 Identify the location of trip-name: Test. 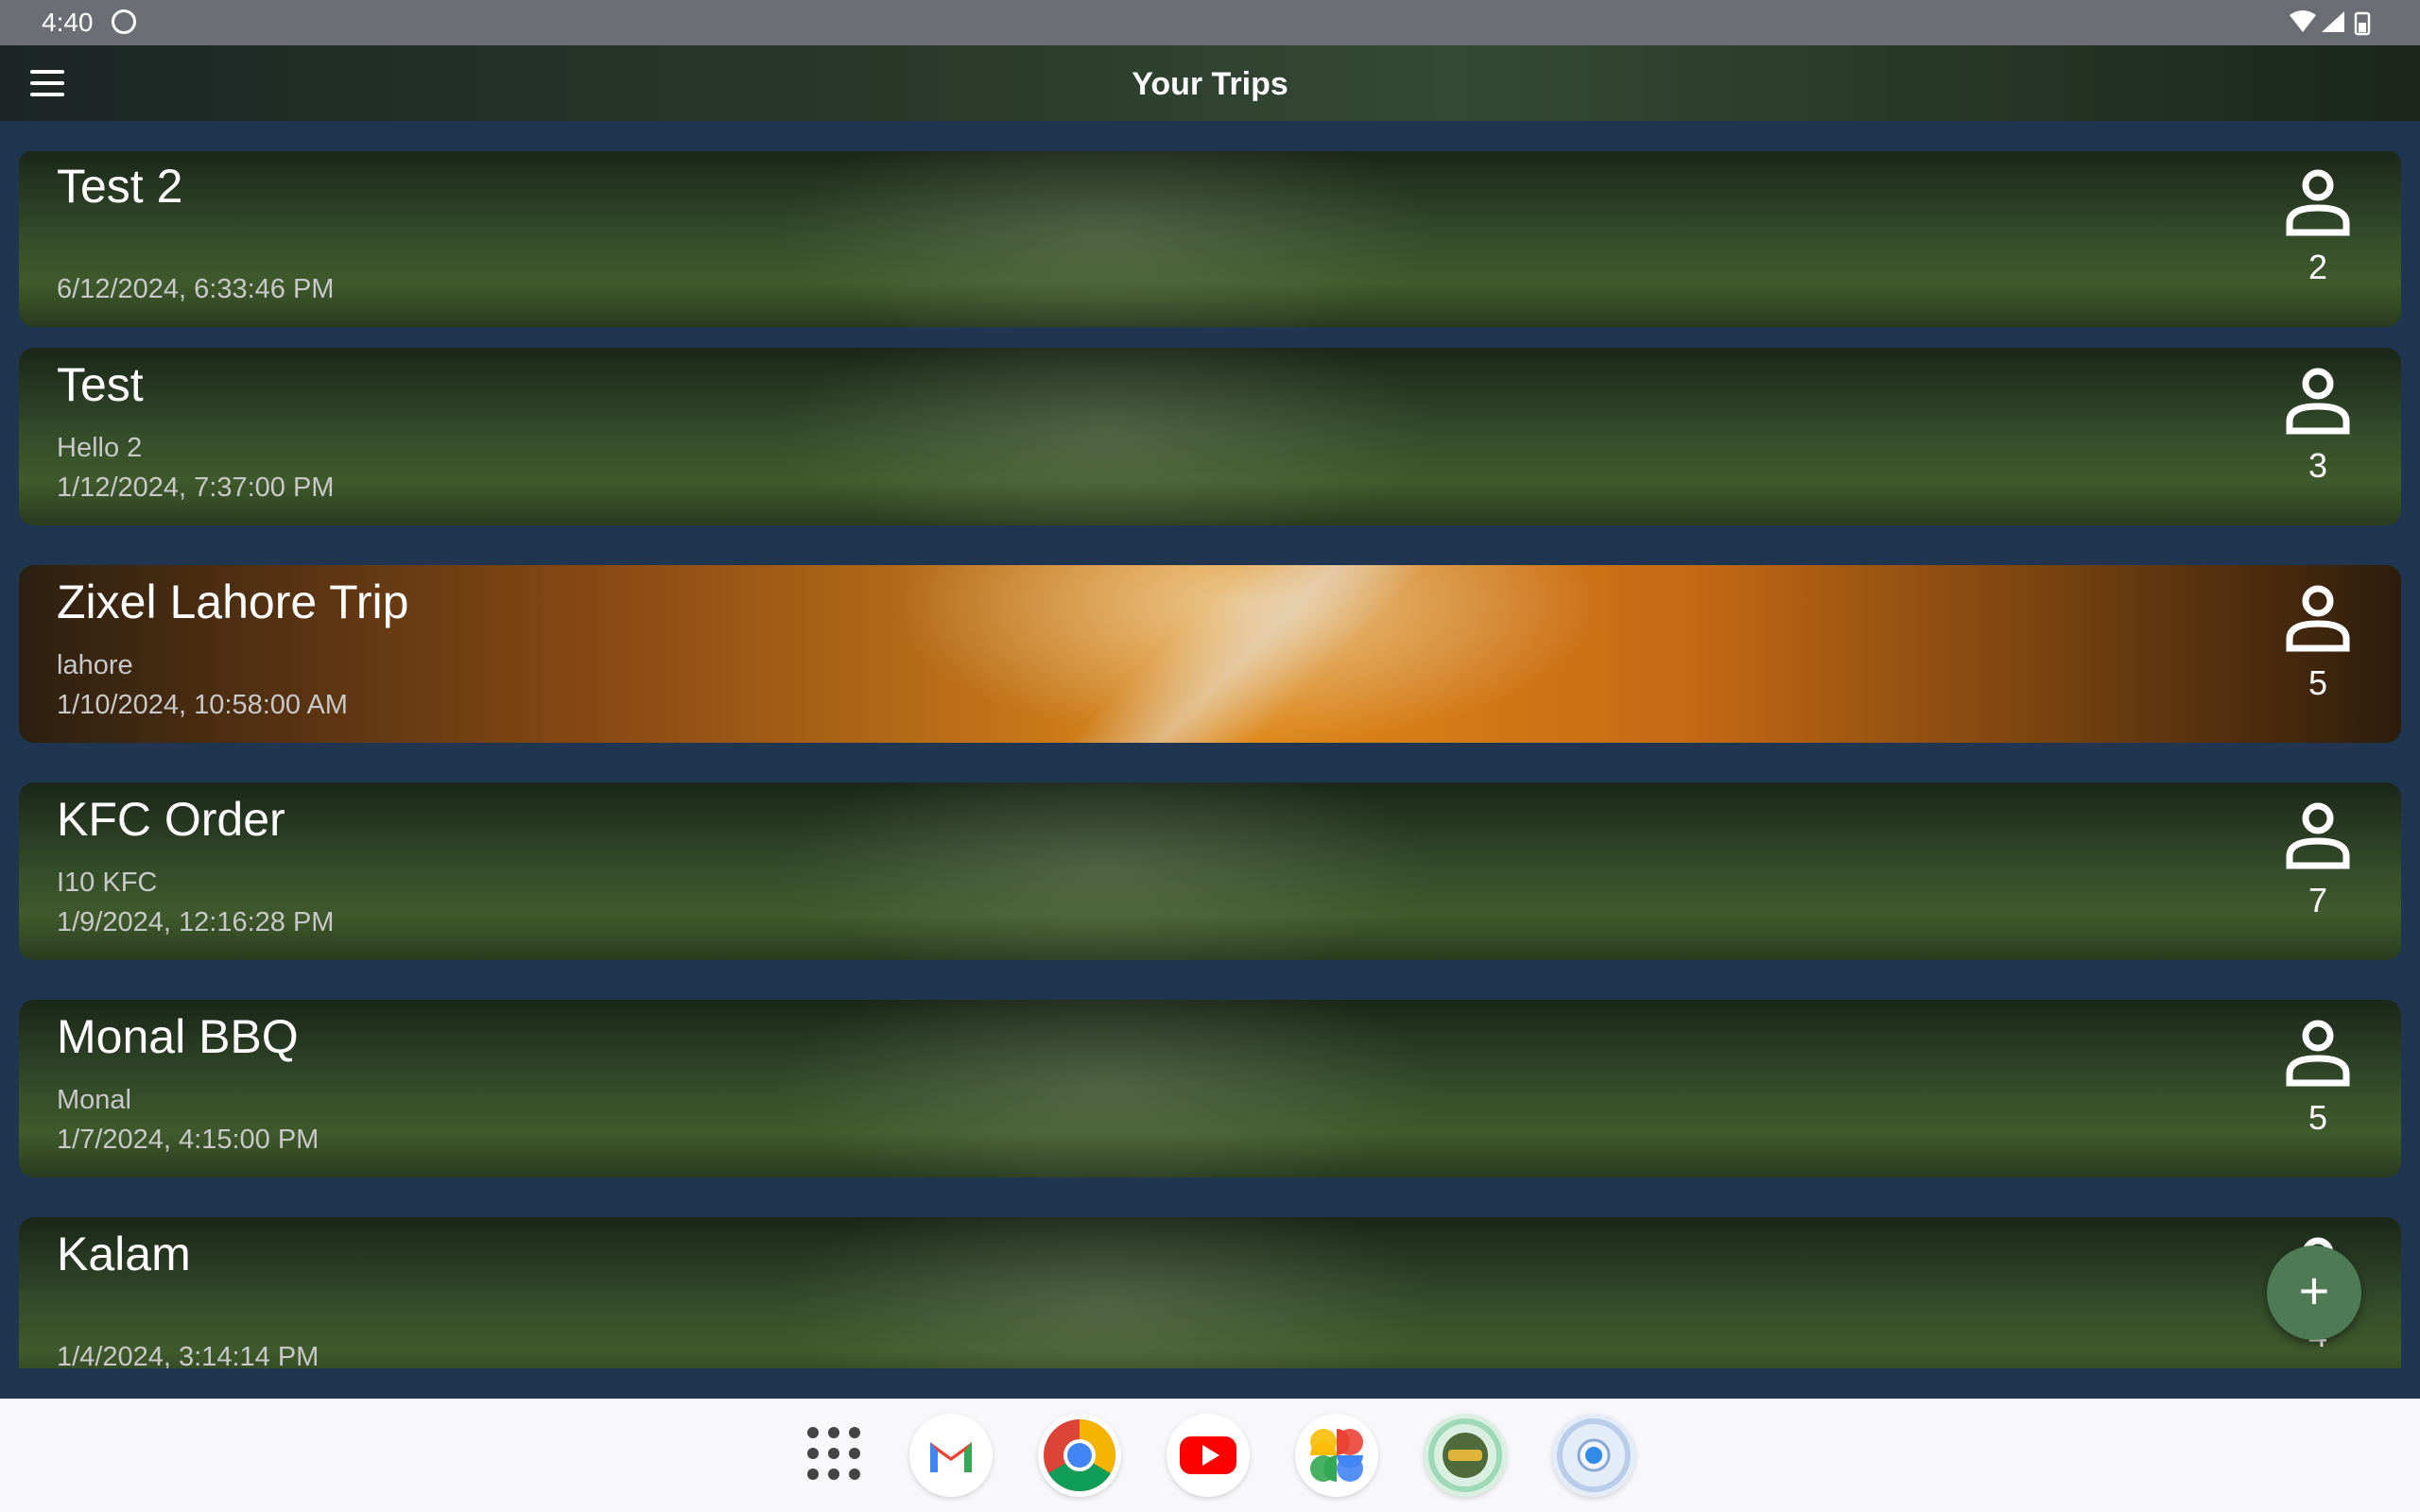
(100, 384).